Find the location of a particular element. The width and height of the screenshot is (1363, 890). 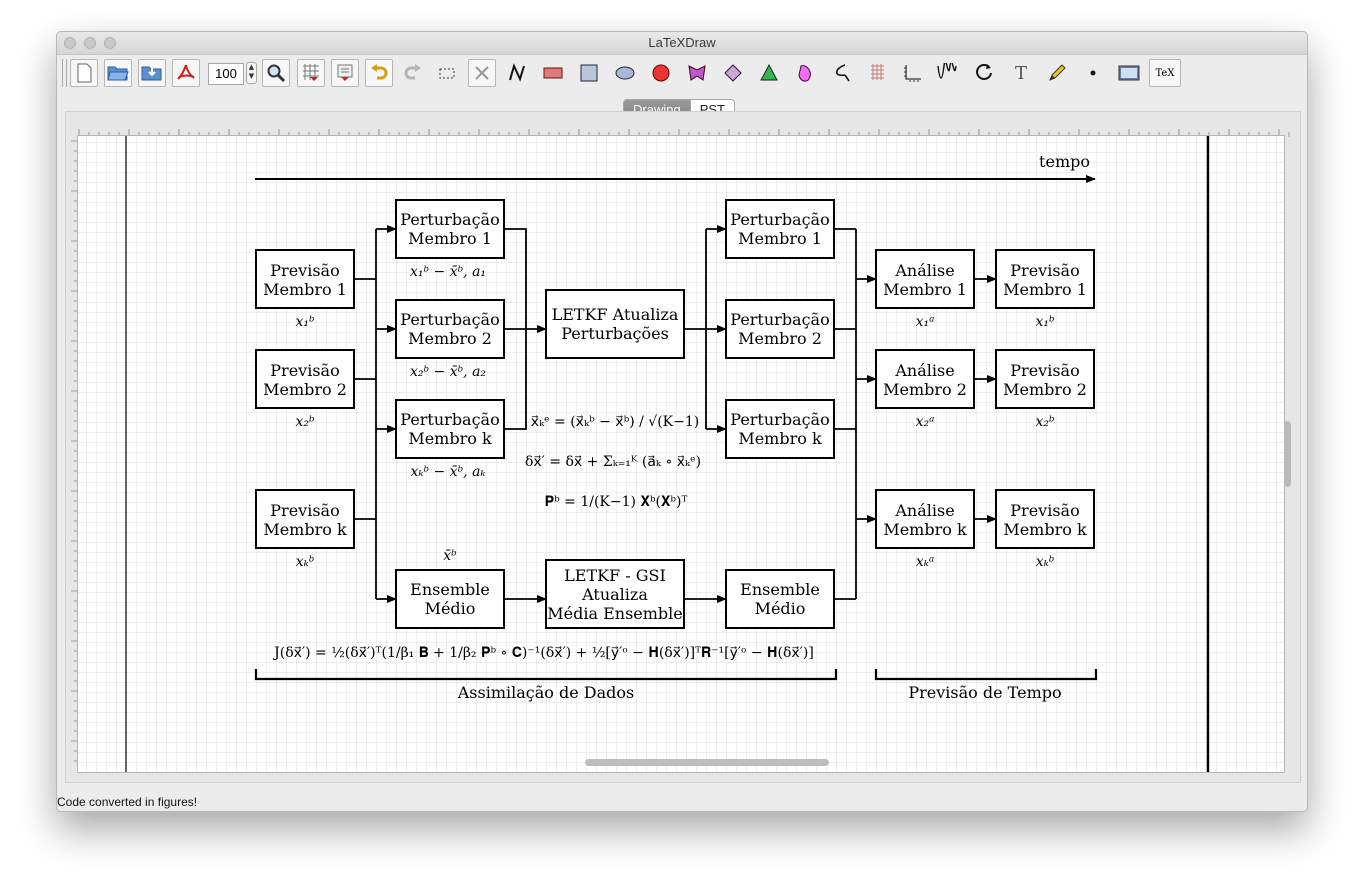

rhombus-tool-button is located at coordinates (733, 73).